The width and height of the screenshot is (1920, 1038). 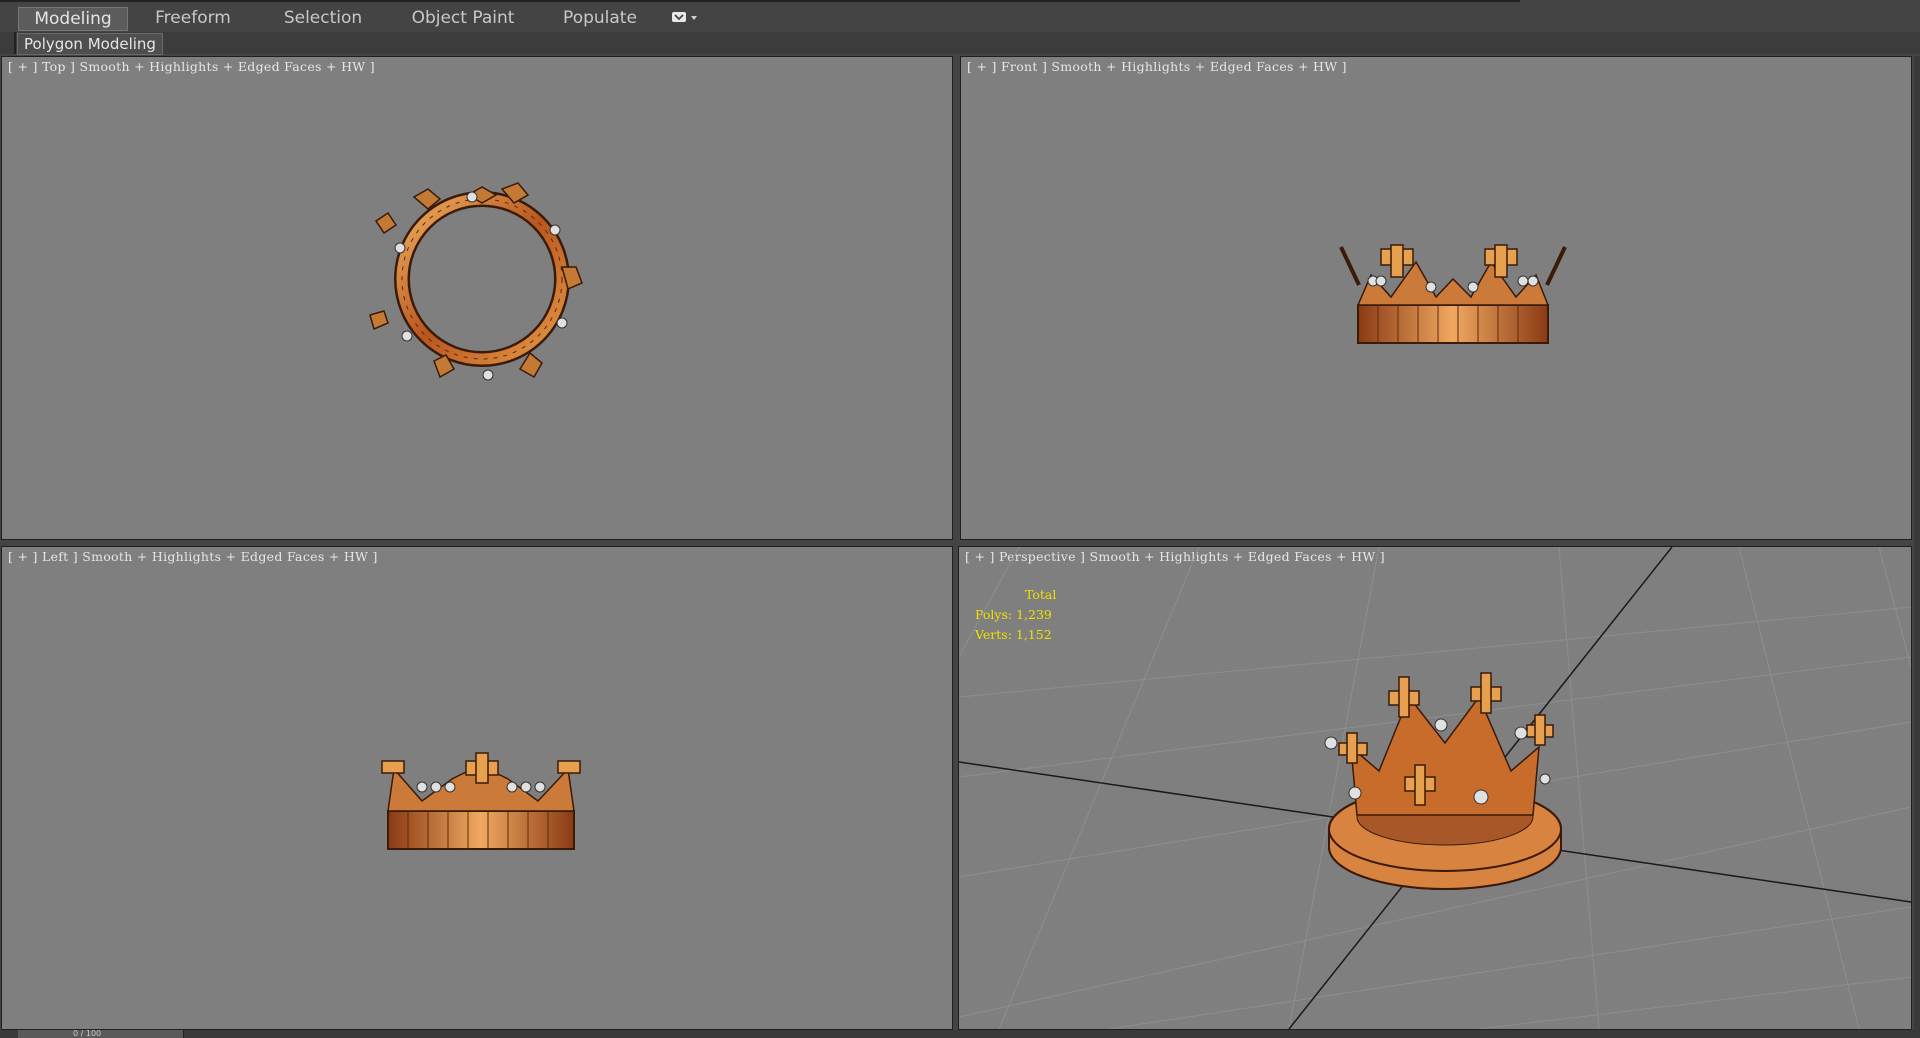 What do you see at coordinates (323, 18) in the screenshot?
I see `tab-selection: Selection` at bounding box center [323, 18].